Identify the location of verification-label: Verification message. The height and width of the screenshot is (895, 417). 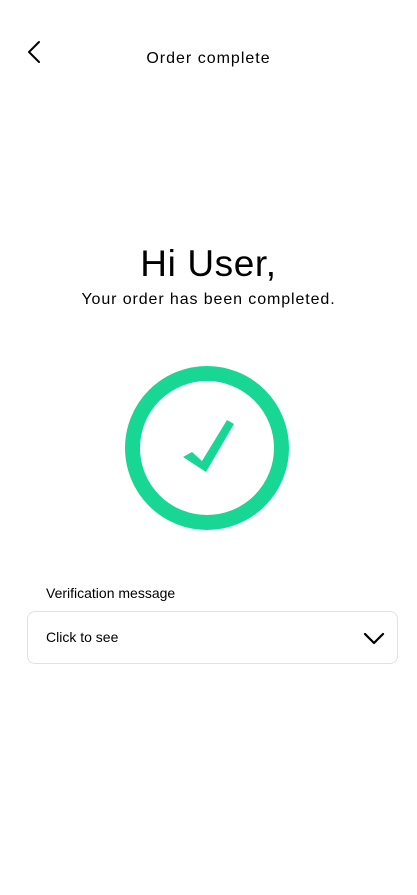
(111, 593).